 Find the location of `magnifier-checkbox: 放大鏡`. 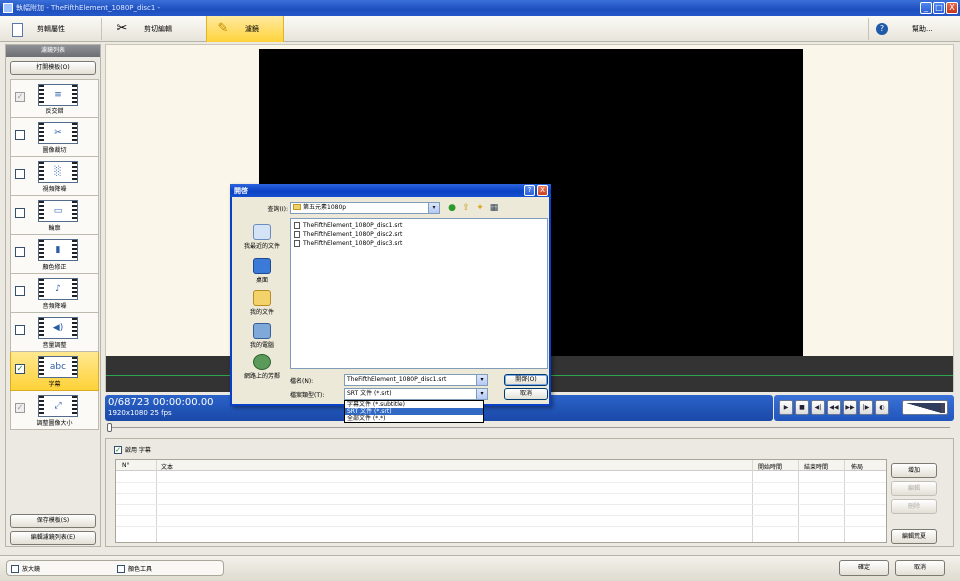

magnifier-checkbox: 放大鏡 is located at coordinates (25, 568).